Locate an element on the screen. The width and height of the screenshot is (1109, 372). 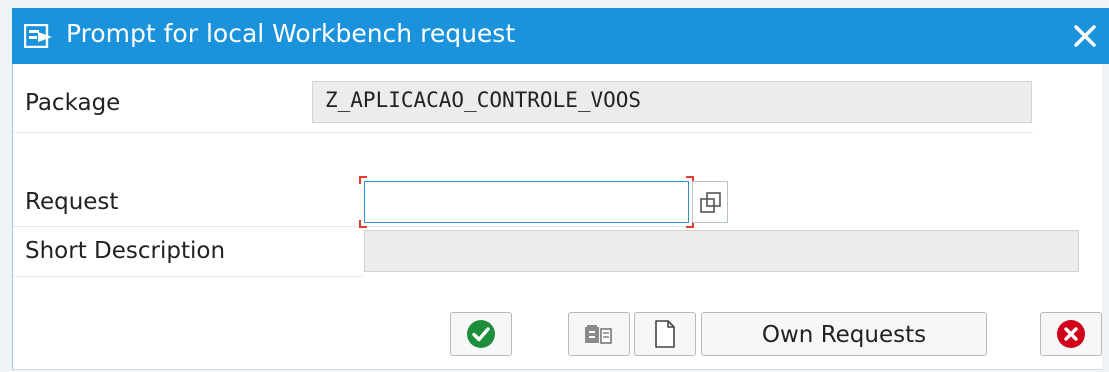
dialog-titlebar: Prompt for local Workbench request is located at coordinates (560, 36).